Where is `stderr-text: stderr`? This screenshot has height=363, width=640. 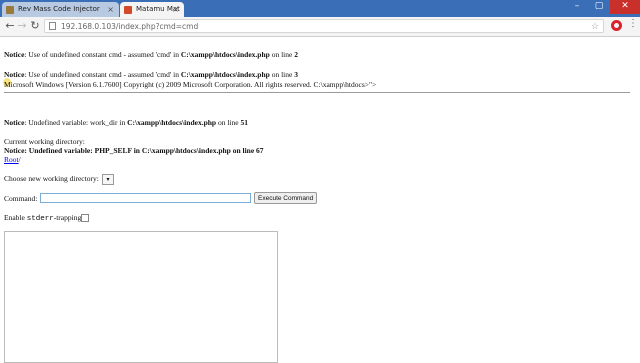
stderr-text: stderr is located at coordinates (40, 219).